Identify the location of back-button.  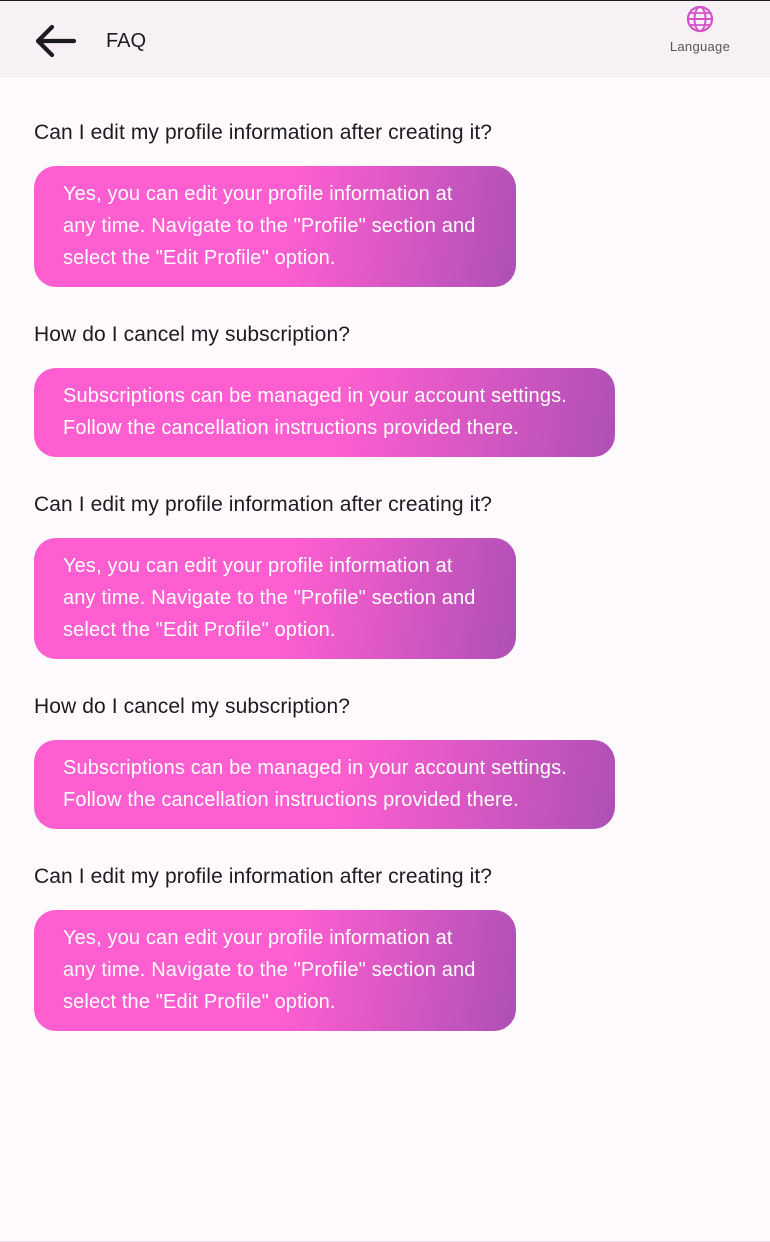
(55, 41).